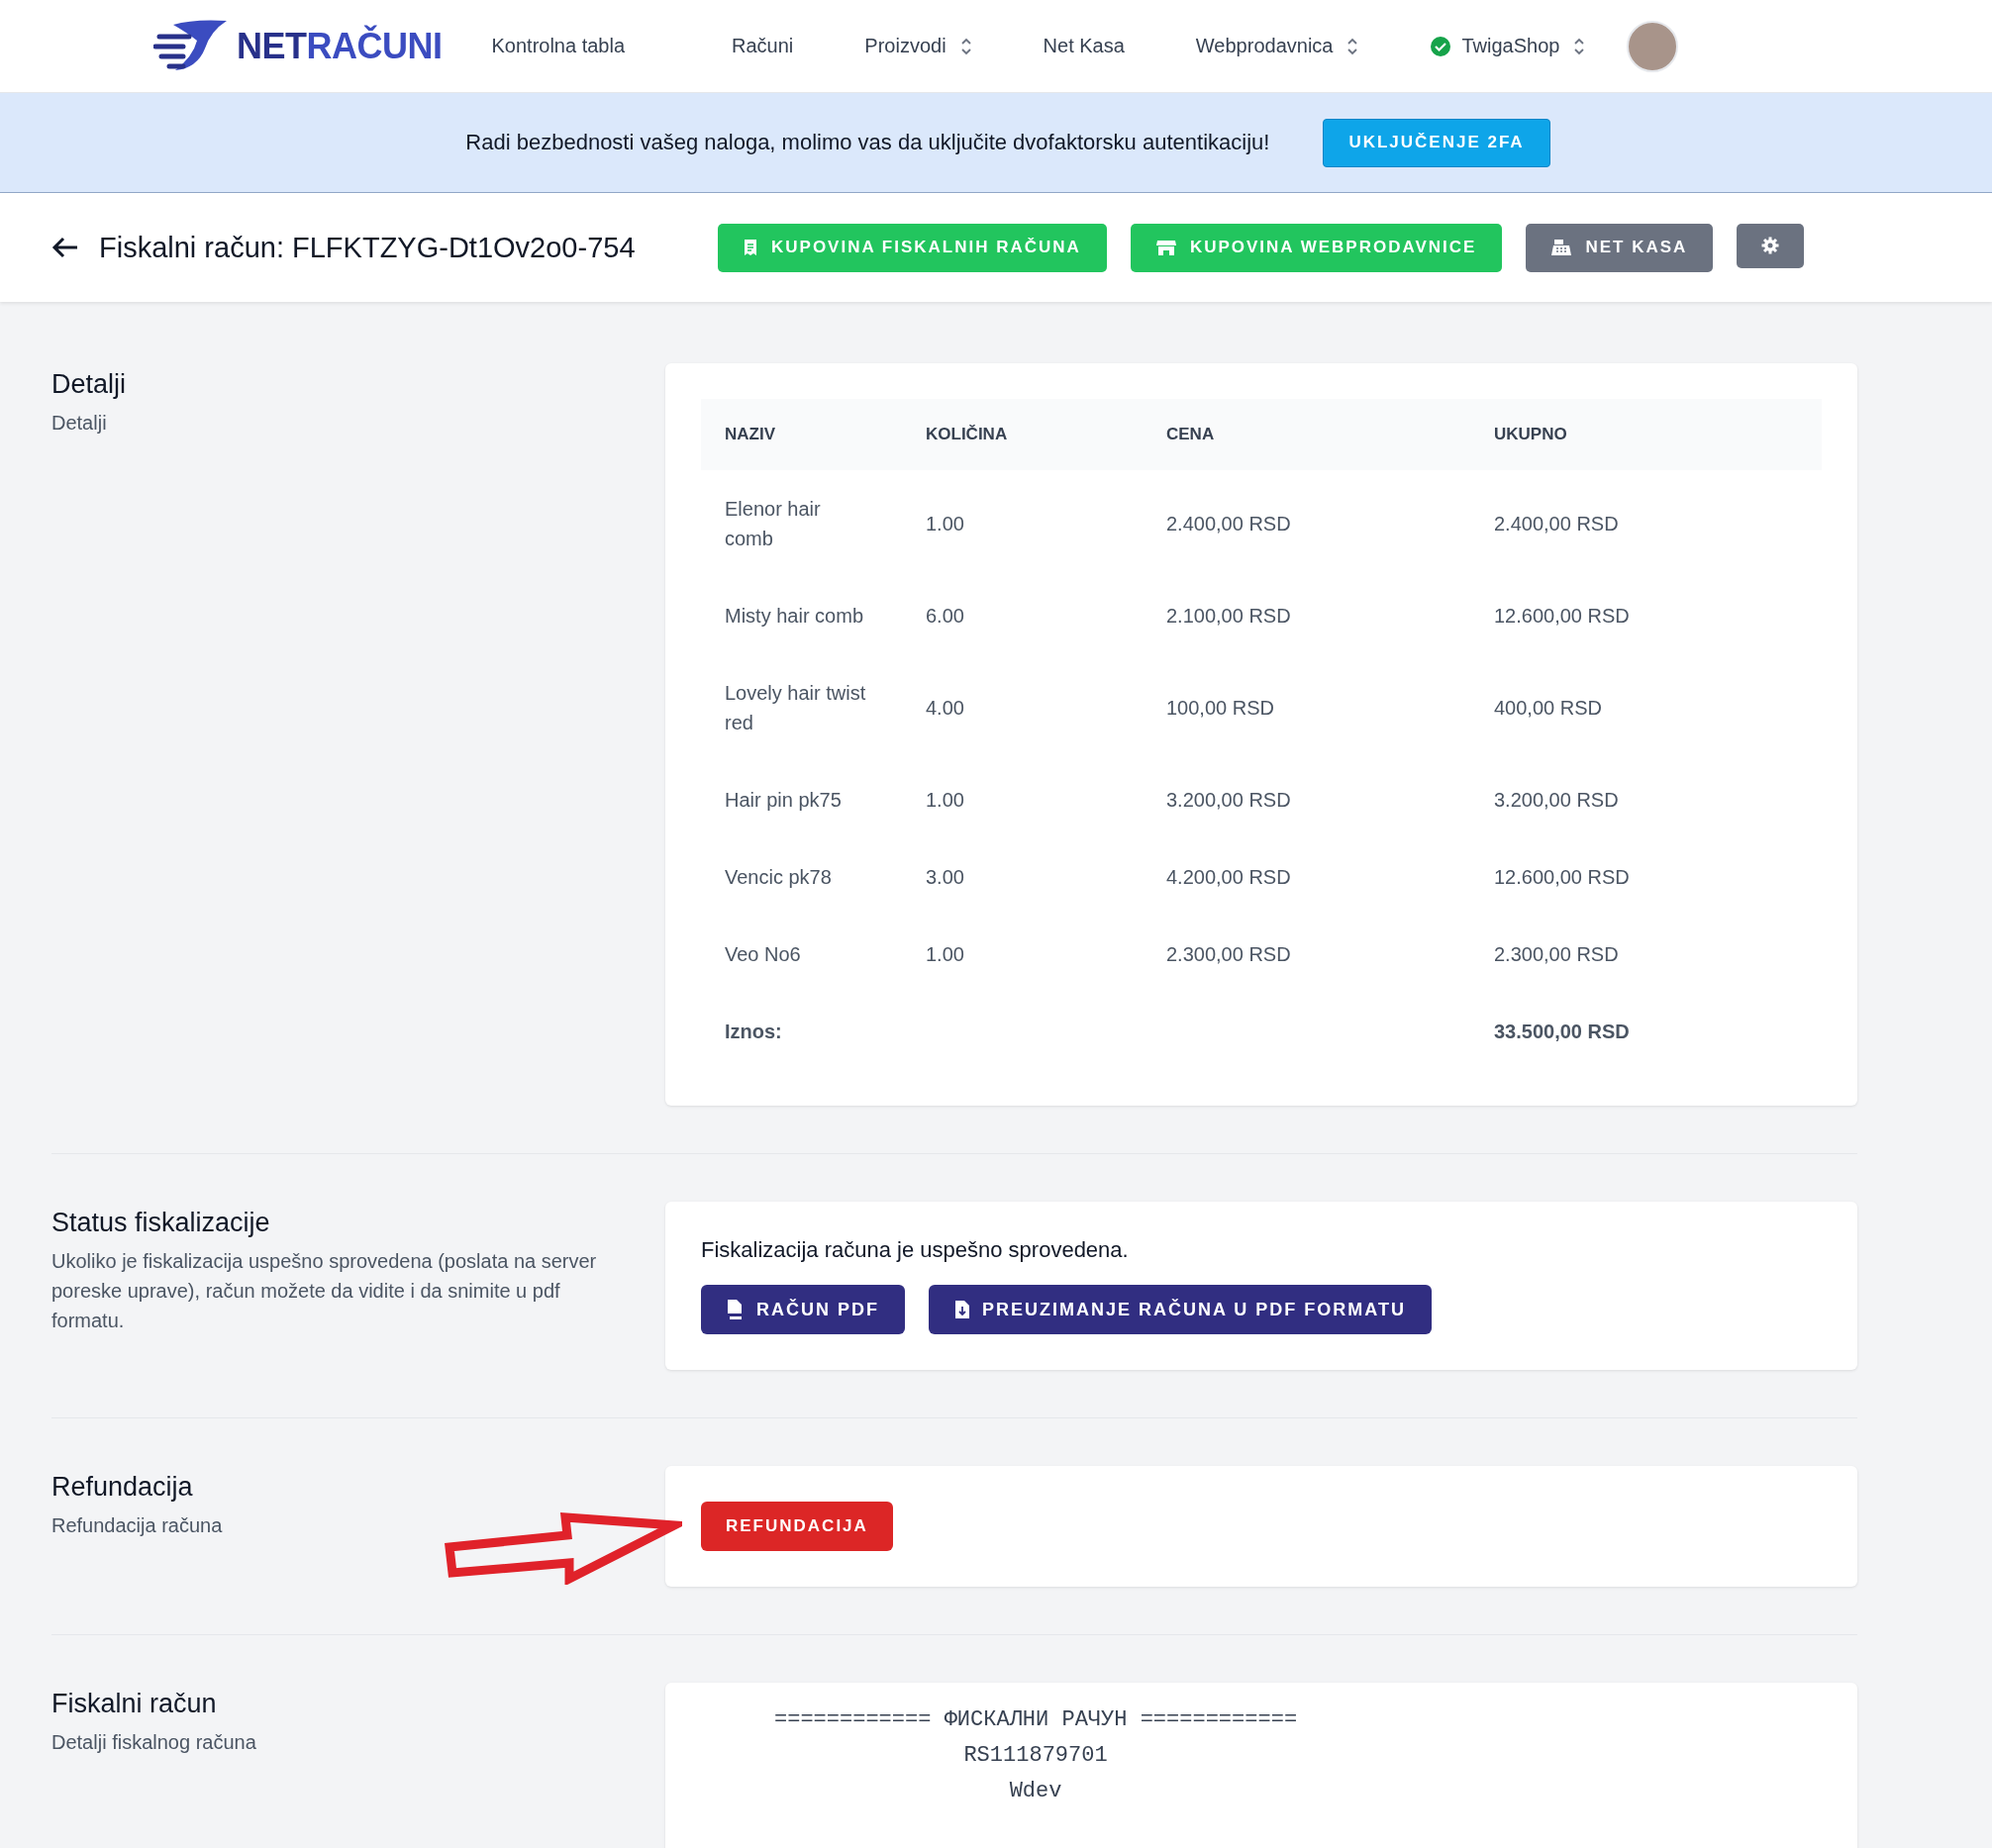 Image resolution: width=1992 pixels, height=1848 pixels. What do you see at coordinates (1620, 247) in the screenshot?
I see `action-button: NET KASA` at bounding box center [1620, 247].